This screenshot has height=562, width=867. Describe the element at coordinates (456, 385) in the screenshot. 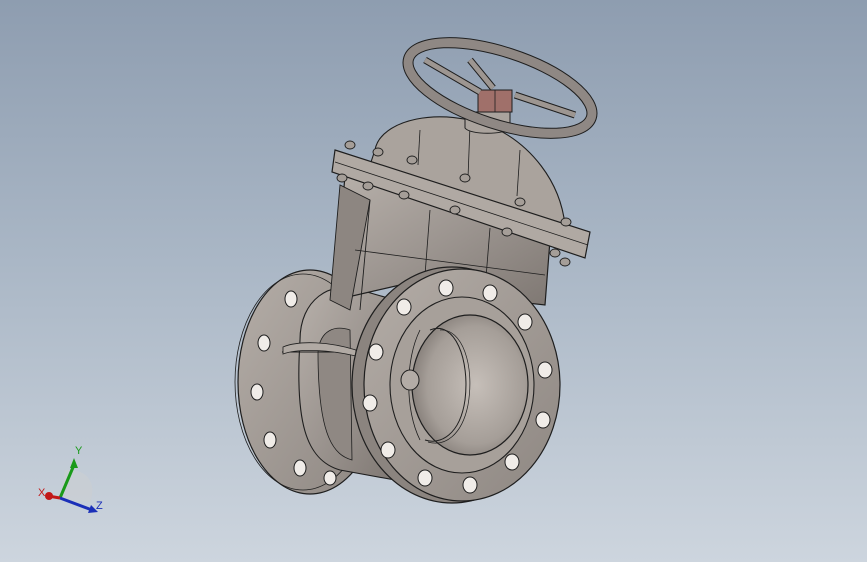

I see `outlet-flange` at that location.